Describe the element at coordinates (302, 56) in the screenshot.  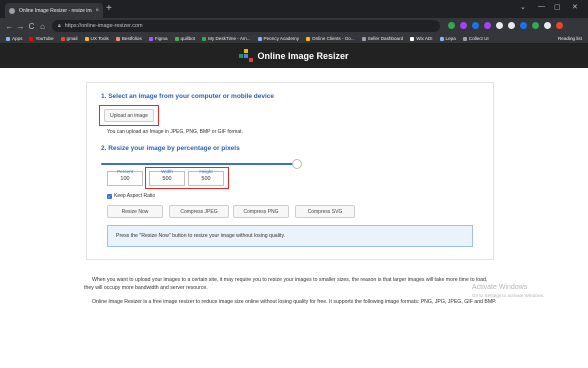
I see `site-title: Online Image Resizer` at that location.